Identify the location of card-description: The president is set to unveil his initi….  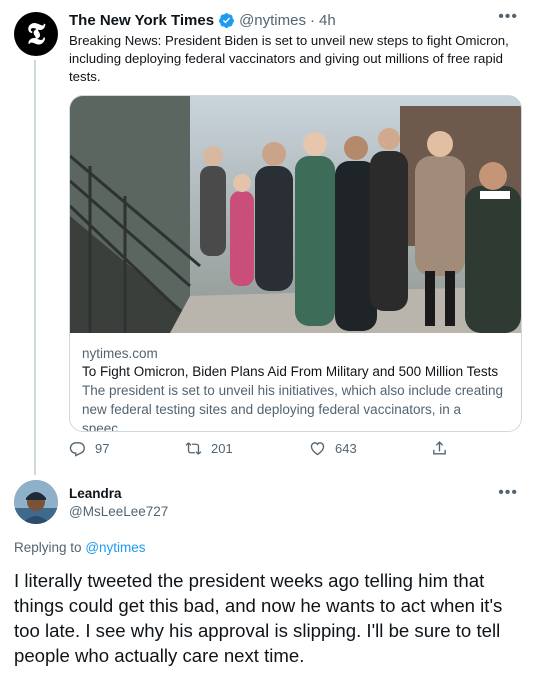
(292, 407).